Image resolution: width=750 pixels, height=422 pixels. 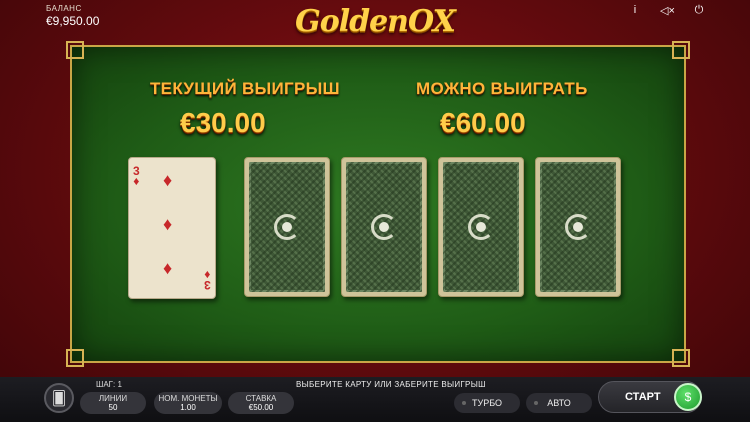 I want to click on coin-value-selector: НОМ. МОНЕТЫ 1.00, so click(x=188, y=403).